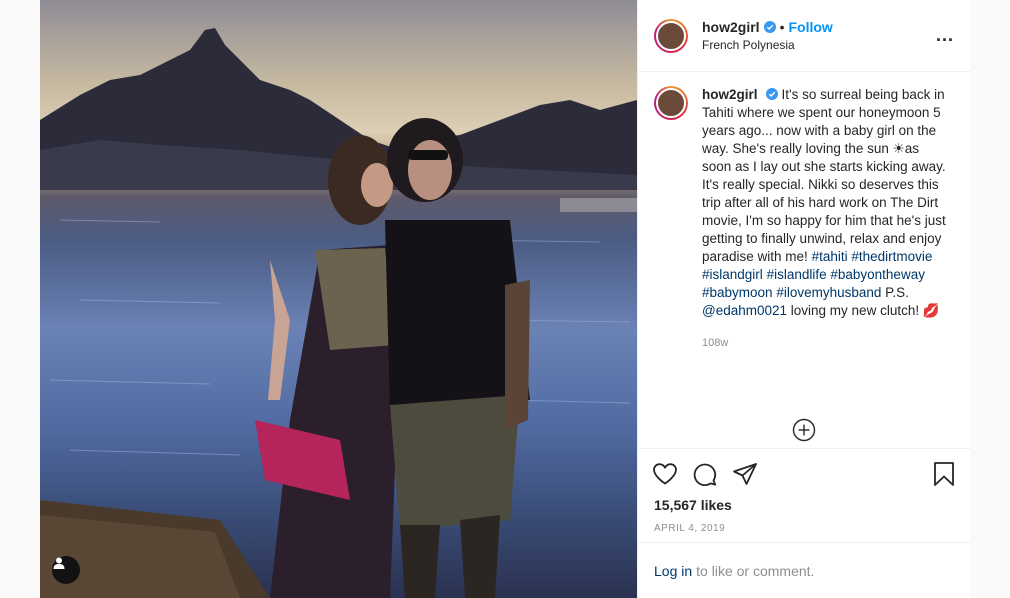 The height and width of the screenshot is (598, 1010). I want to click on bookmark-icon, so click(944, 474).